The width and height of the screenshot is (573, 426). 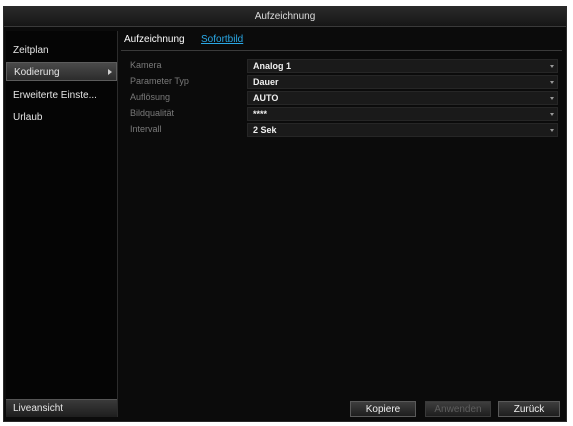 I want to click on back-button: Zurück, so click(x=529, y=409).